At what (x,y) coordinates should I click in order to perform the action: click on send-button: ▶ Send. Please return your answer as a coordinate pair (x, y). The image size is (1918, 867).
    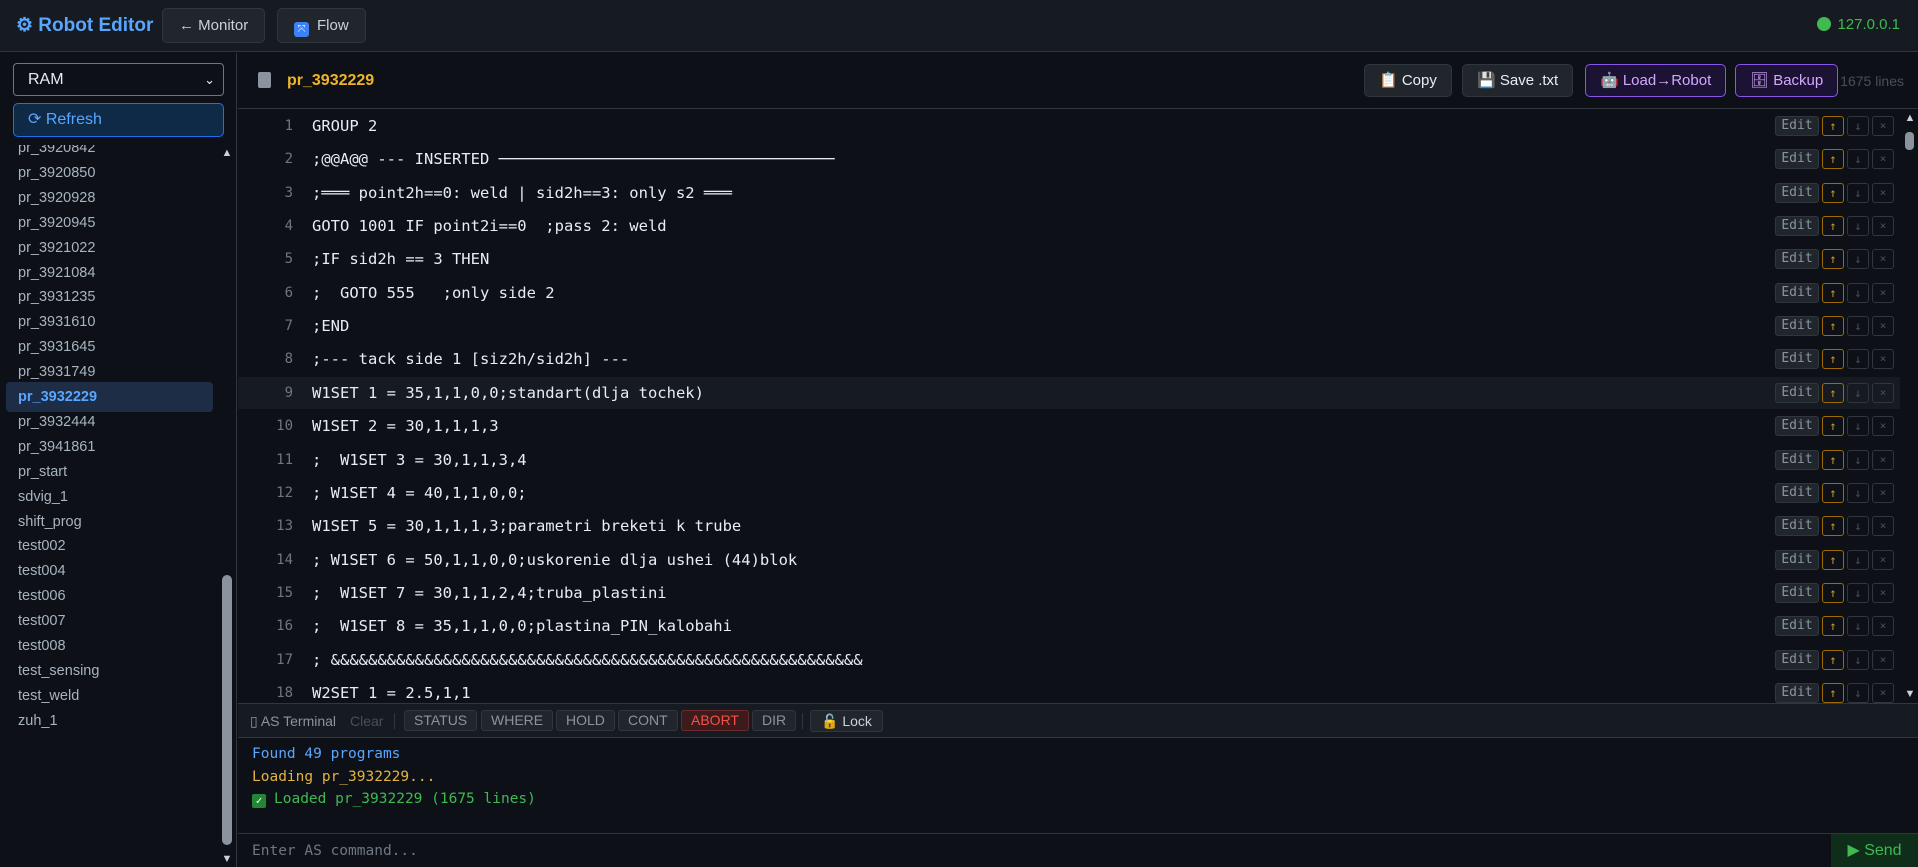
    Looking at the image, I should click on (1874, 850).